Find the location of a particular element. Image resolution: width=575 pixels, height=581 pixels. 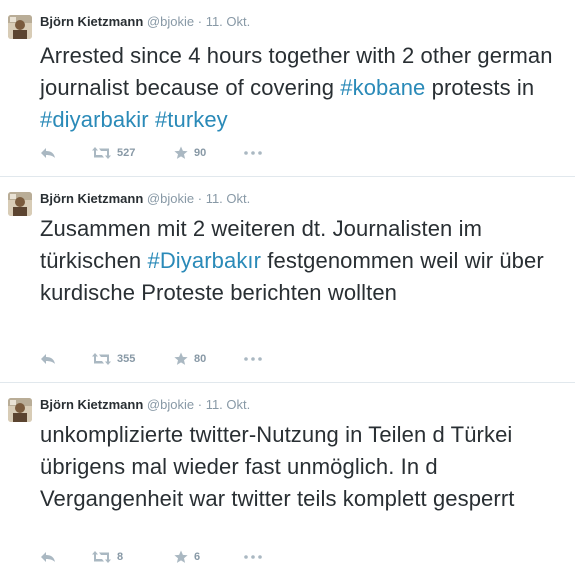

text-segment: protests in is located at coordinates (480, 87).